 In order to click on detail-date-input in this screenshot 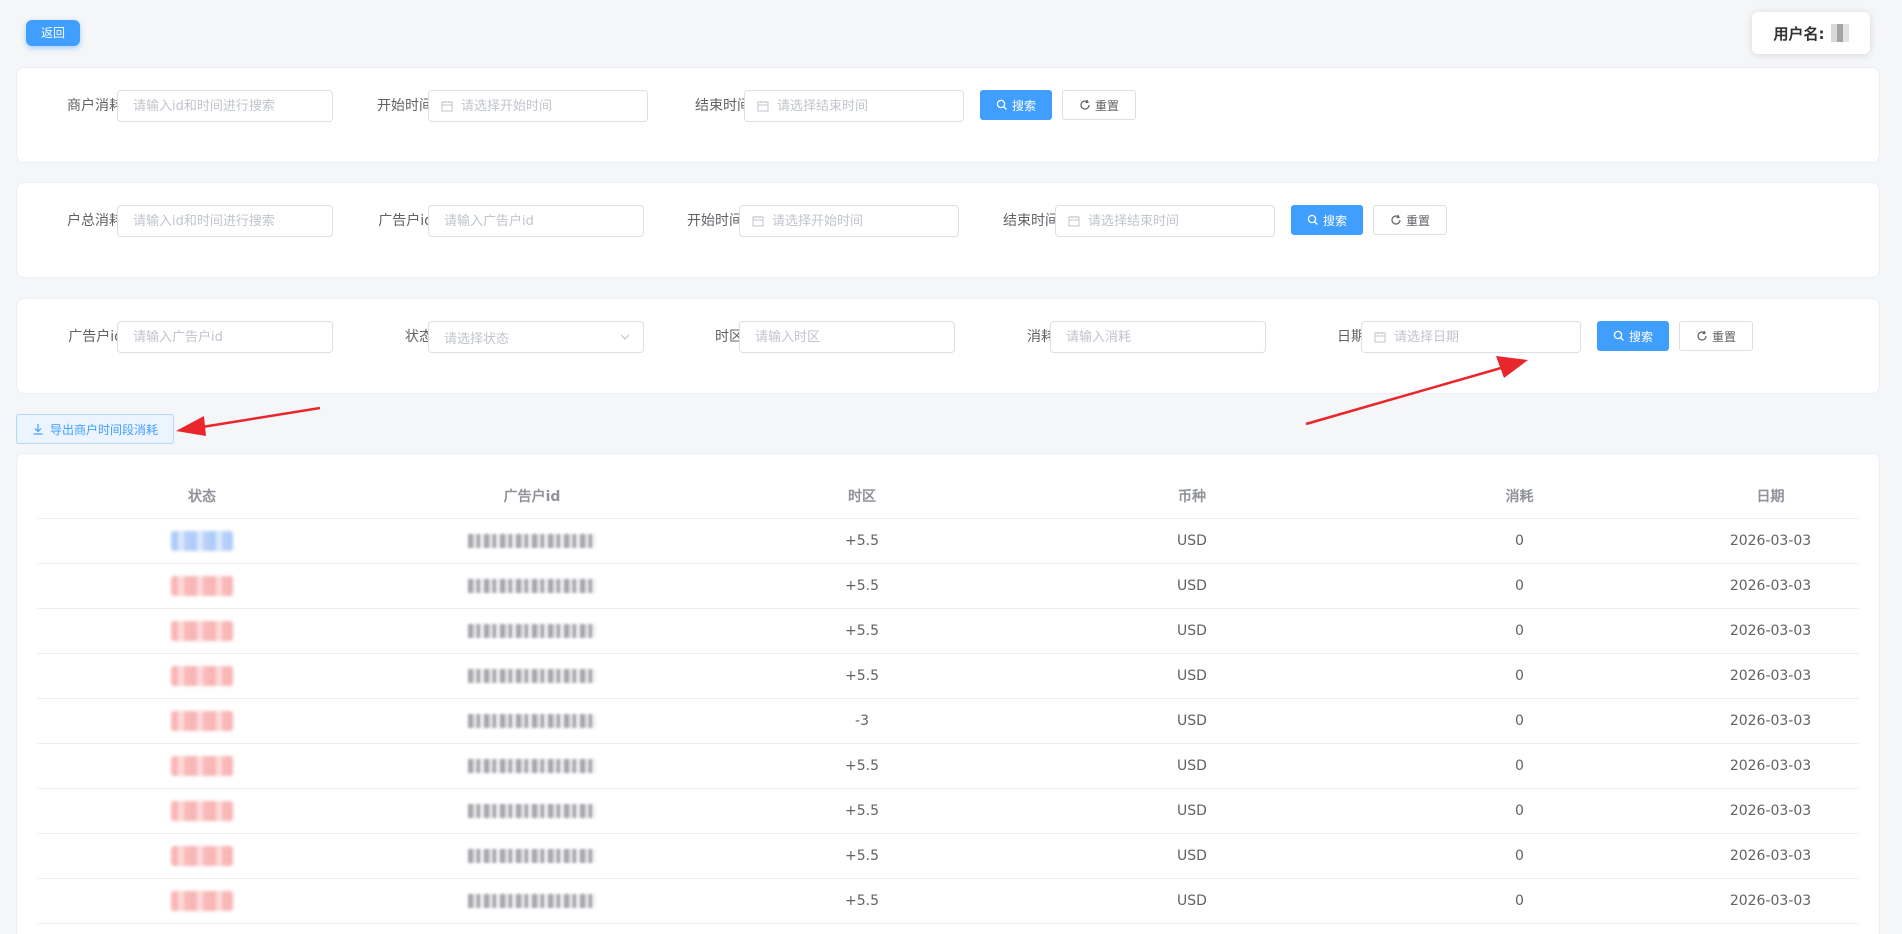, I will do `click(1476, 337)`.